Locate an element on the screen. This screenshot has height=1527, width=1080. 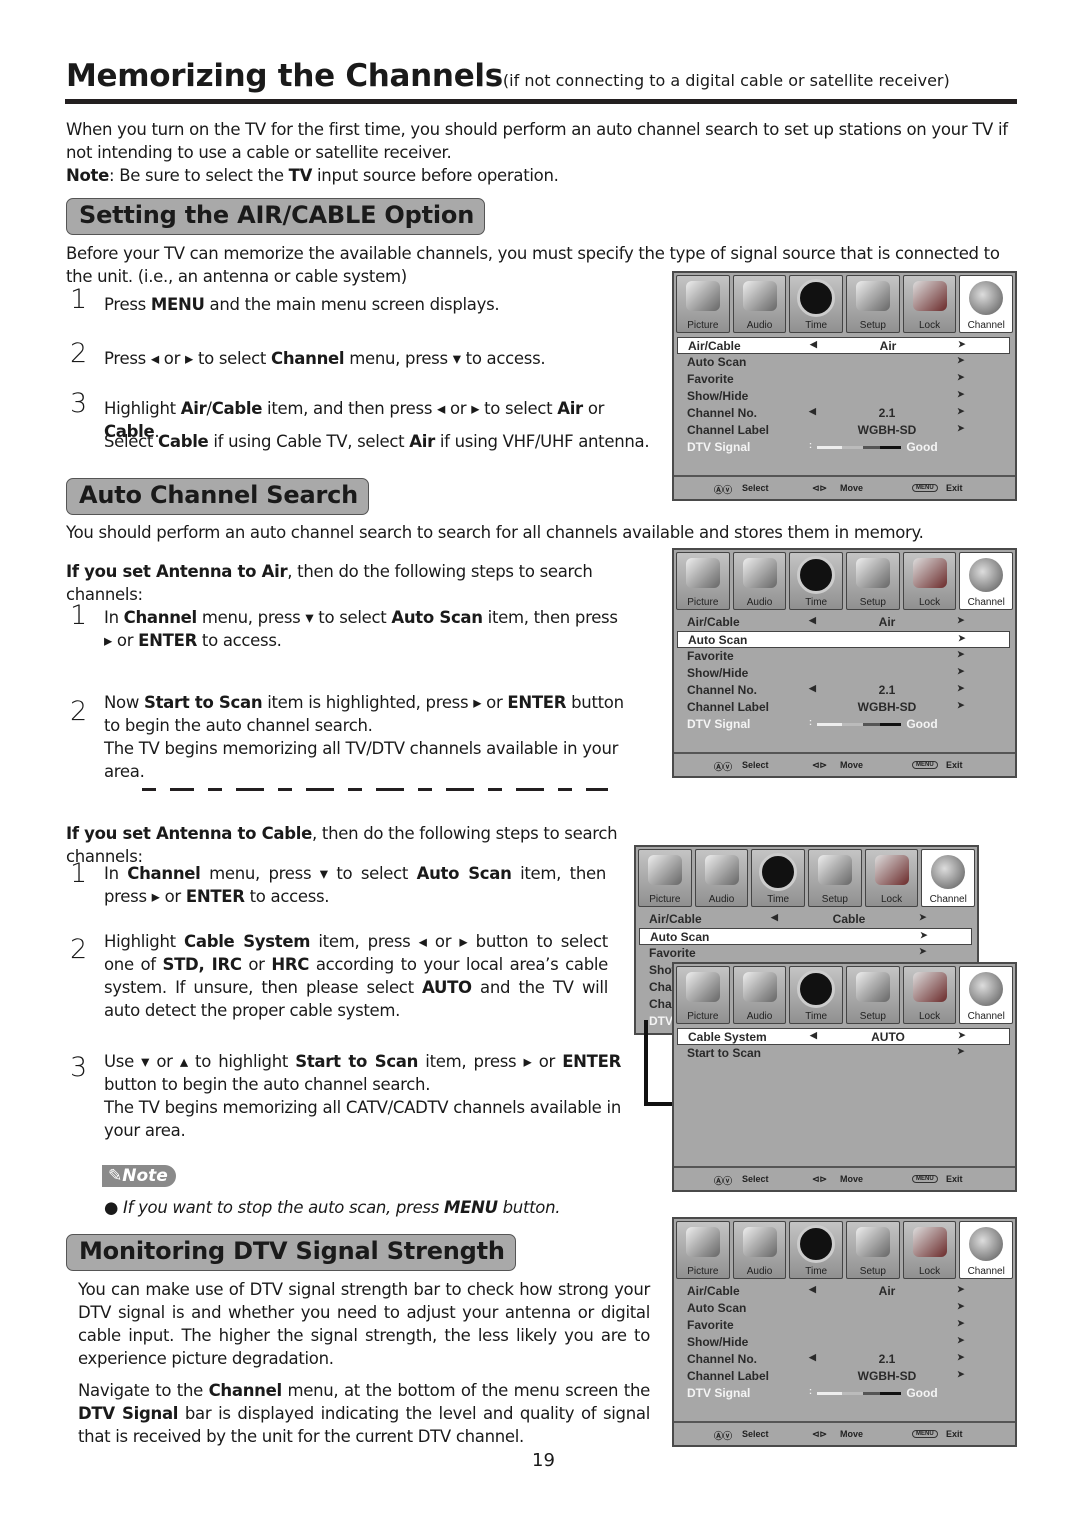
text-segment: menu, press ▾ to access. is located at coordinates (445, 358).